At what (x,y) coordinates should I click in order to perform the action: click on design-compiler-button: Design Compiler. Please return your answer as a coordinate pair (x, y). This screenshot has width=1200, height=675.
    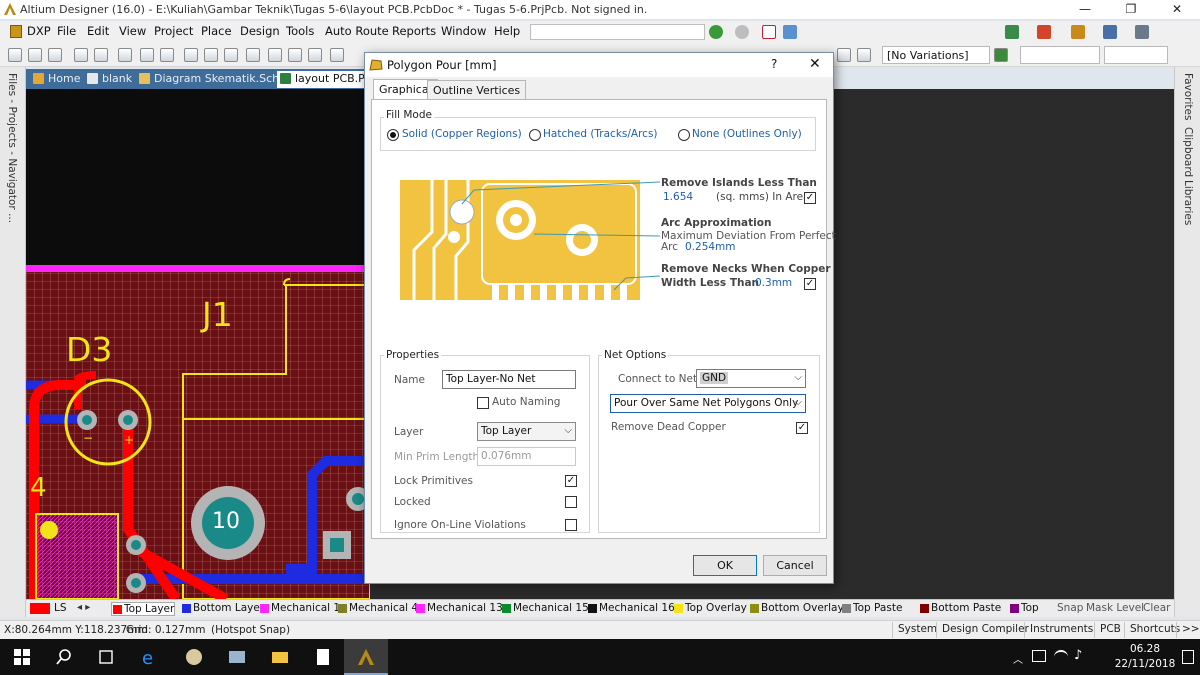
    Looking at the image, I should click on (985, 630).